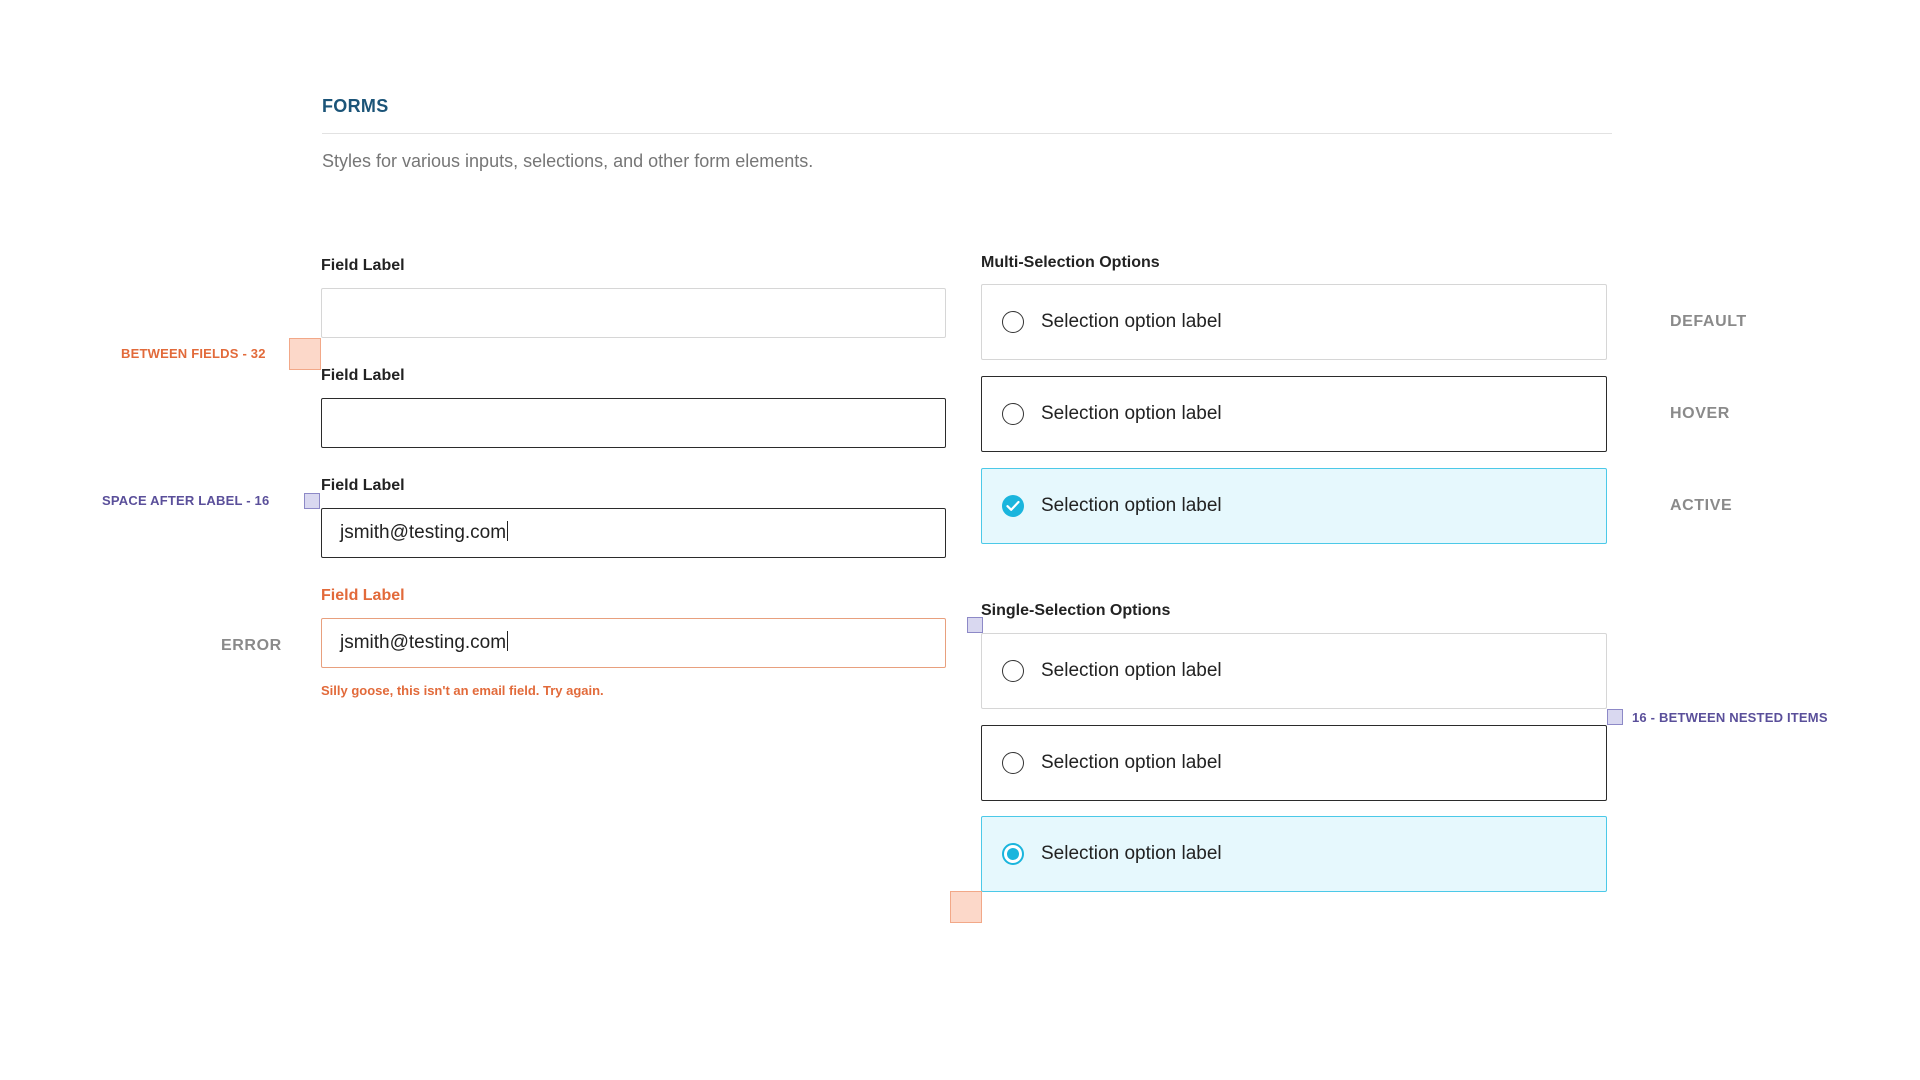  What do you see at coordinates (193, 353) in the screenshot?
I see `annotation-between-fields: BETWEEN FIELDS - 32` at bounding box center [193, 353].